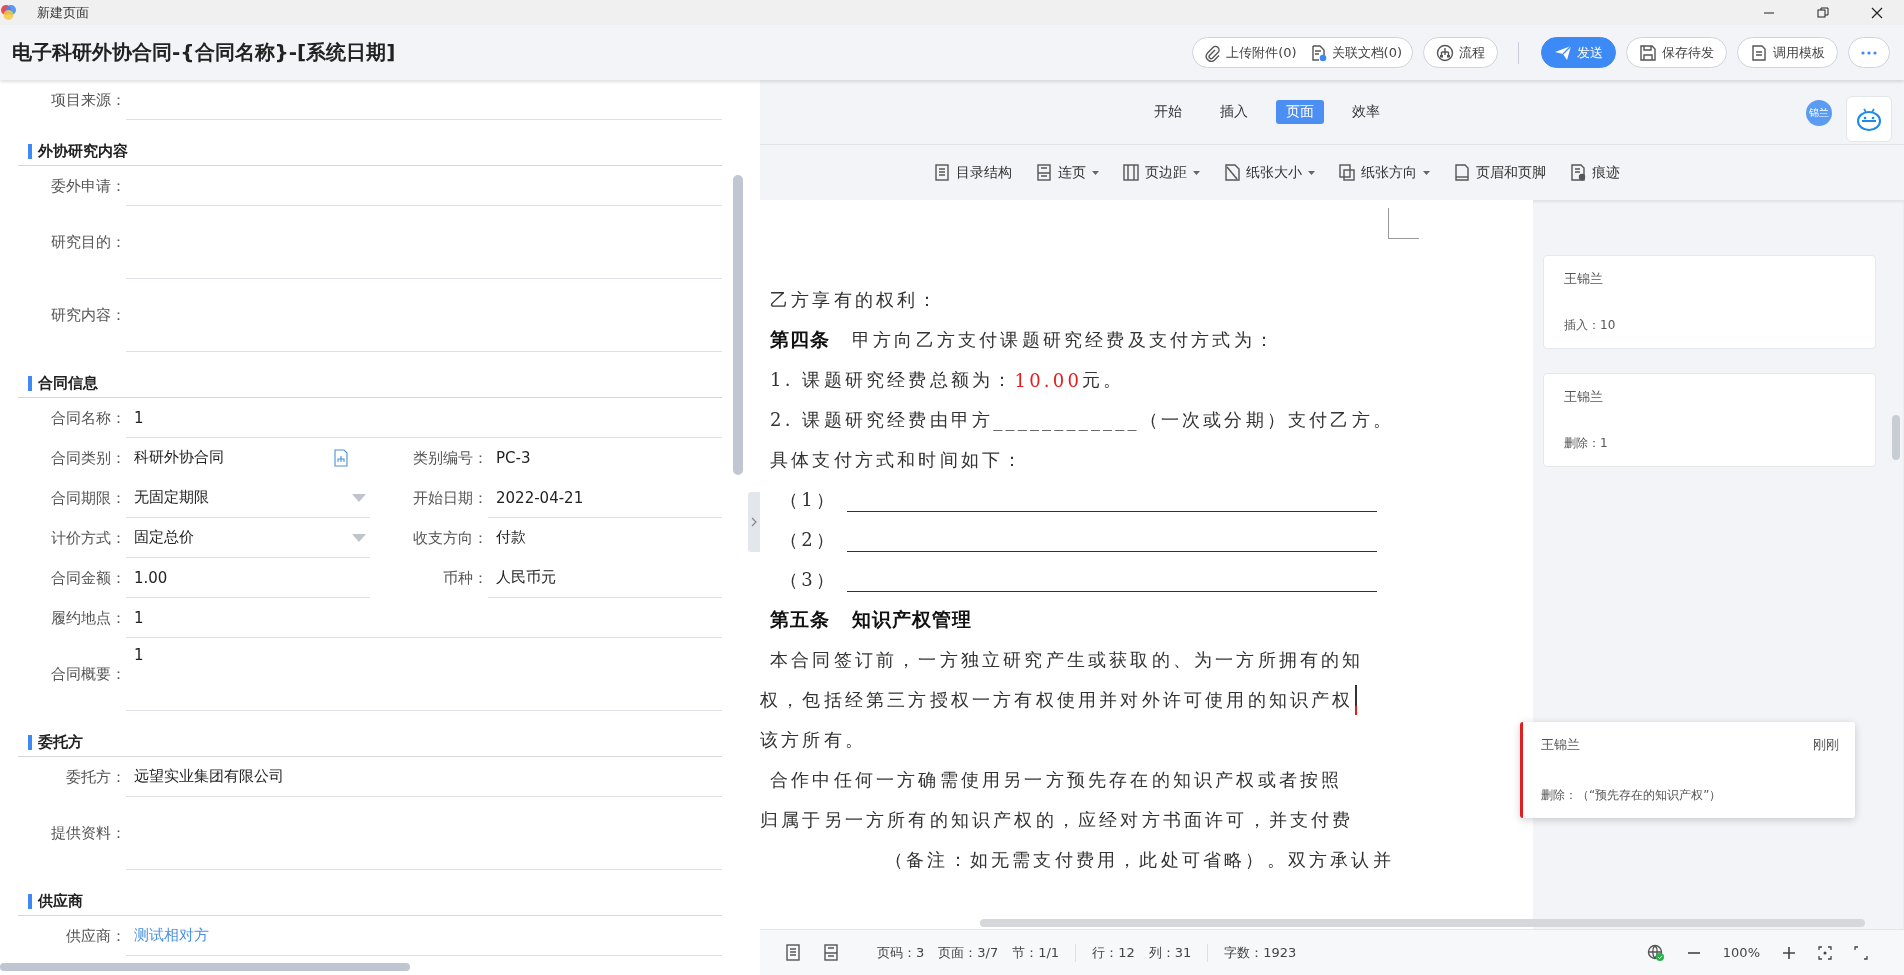 The height and width of the screenshot is (975, 1904). Describe the element at coordinates (1366, 112) in the screenshot. I see `ribbon-tab: 效率` at that location.